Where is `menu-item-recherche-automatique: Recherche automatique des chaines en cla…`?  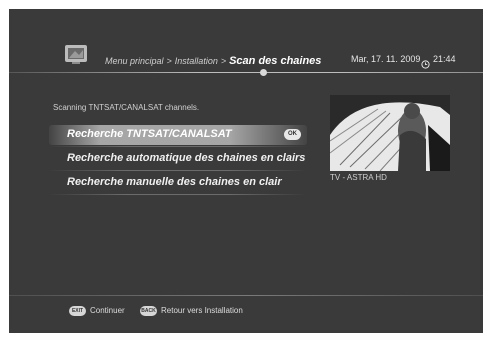 menu-item-recherche-automatique: Recherche automatique des chaines en cla… is located at coordinates (178, 159).